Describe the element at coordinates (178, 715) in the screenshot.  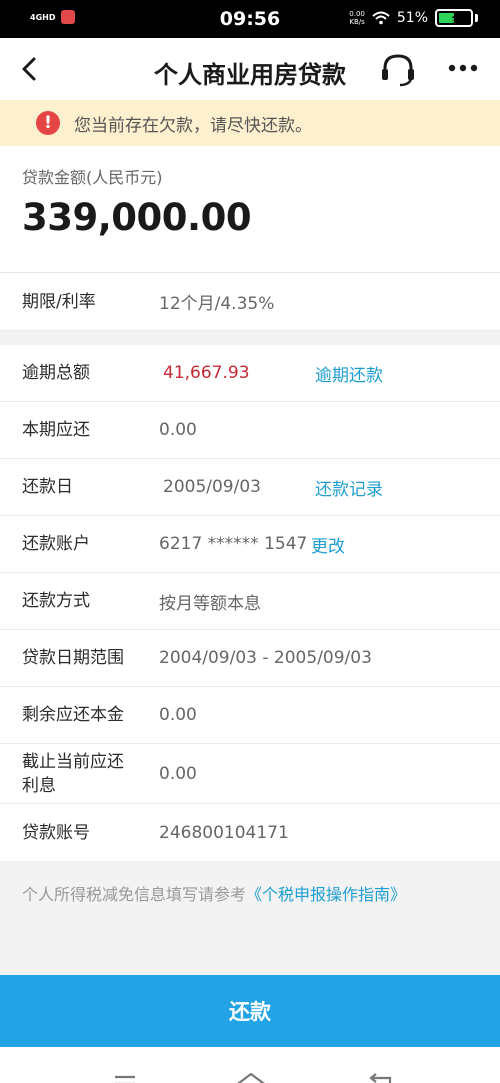
I see `remaining-principal-value: 0.00` at that location.